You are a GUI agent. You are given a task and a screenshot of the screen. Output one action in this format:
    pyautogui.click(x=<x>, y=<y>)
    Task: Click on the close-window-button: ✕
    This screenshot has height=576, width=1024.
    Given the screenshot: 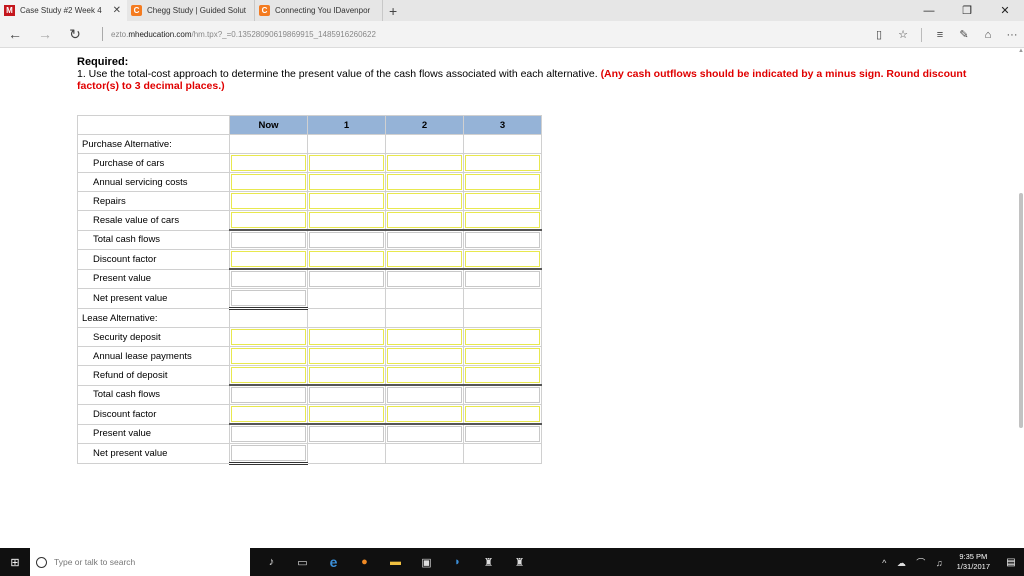 What is the action you would take?
    pyautogui.click(x=1005, y=10)
    